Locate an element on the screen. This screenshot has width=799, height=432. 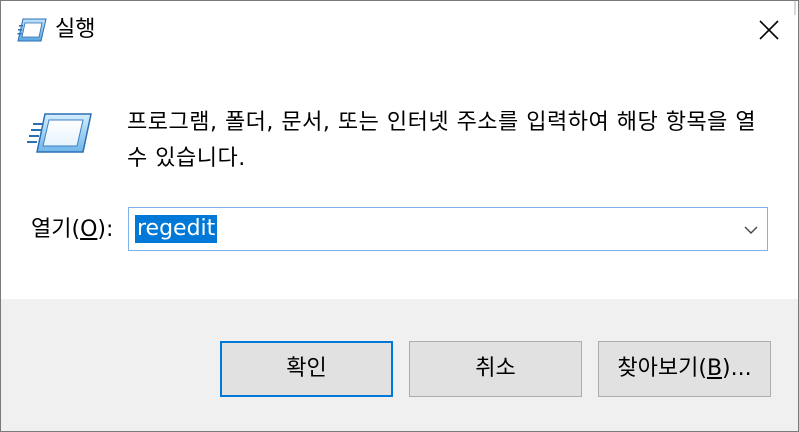
run-program-icon is located at coordinates (60, 133).